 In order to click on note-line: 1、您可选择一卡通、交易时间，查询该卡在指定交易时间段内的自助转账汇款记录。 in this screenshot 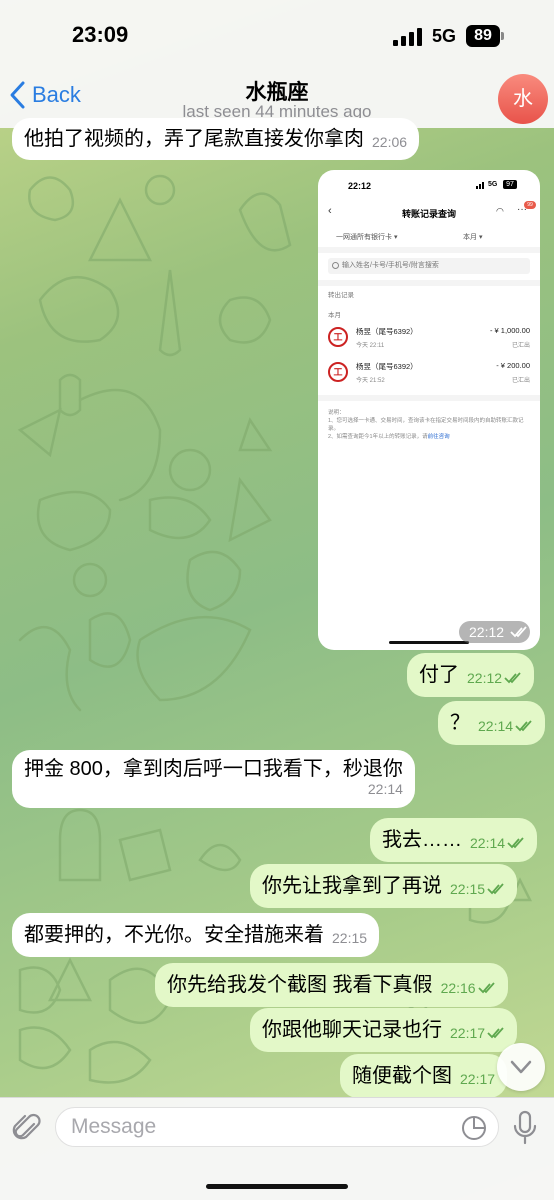, I will do `click(426, 425)`.